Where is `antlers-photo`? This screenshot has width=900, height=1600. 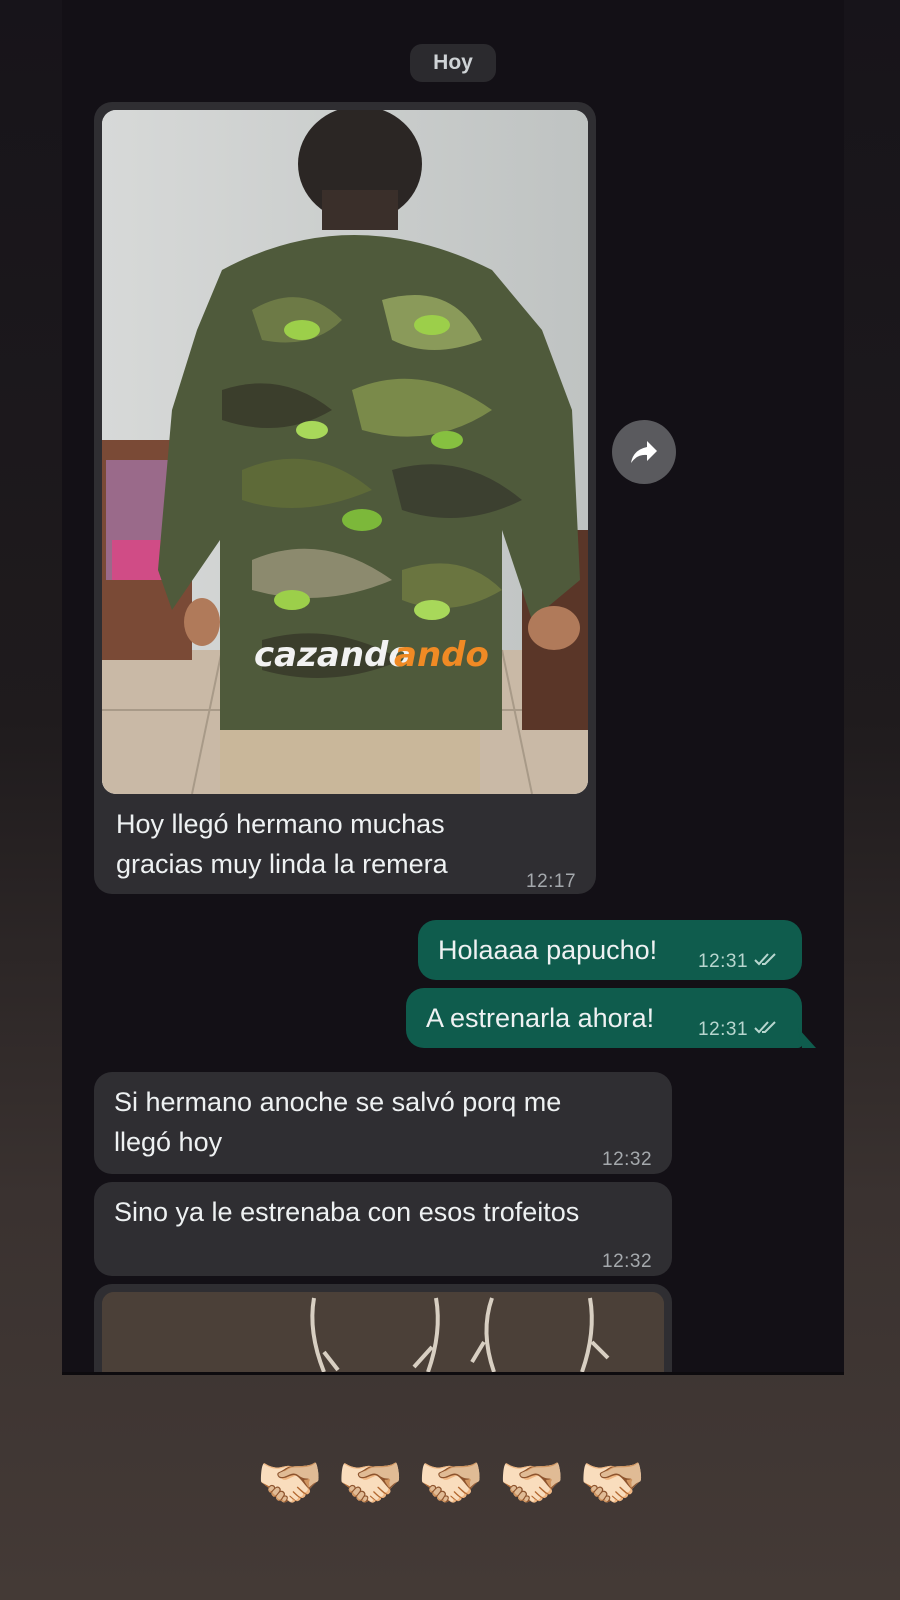
antlers-photo is located at coordinates (383, 1333).